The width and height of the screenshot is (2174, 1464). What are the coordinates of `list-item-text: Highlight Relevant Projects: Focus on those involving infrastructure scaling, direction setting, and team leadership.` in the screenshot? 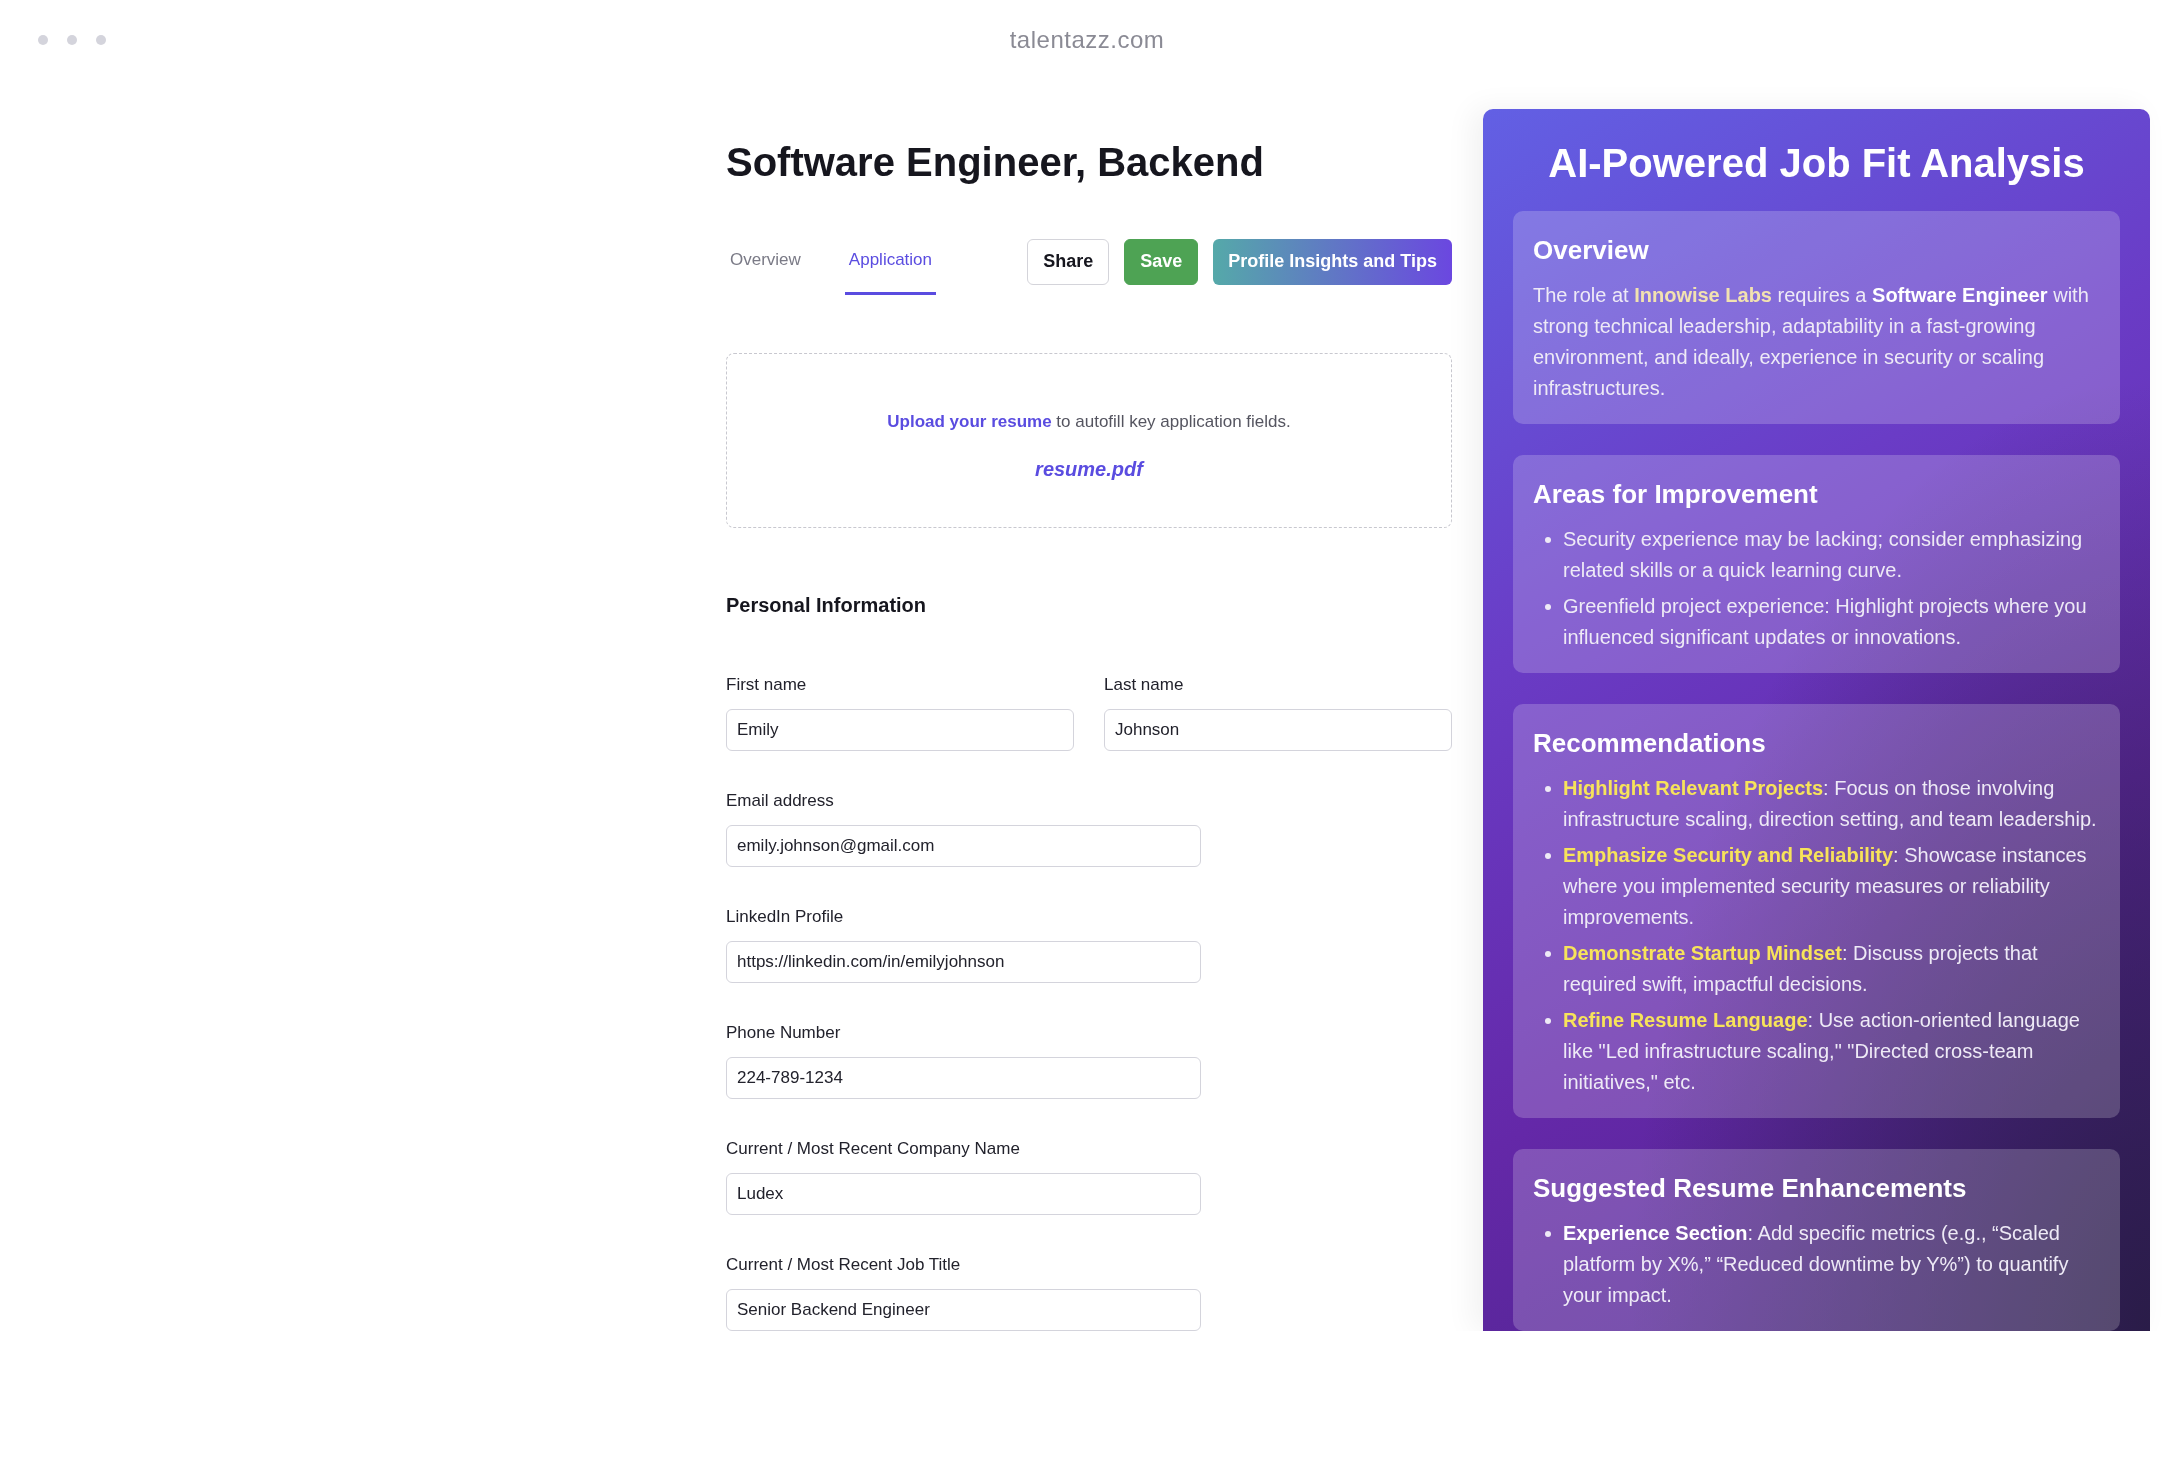 It's located at (1830, 804).